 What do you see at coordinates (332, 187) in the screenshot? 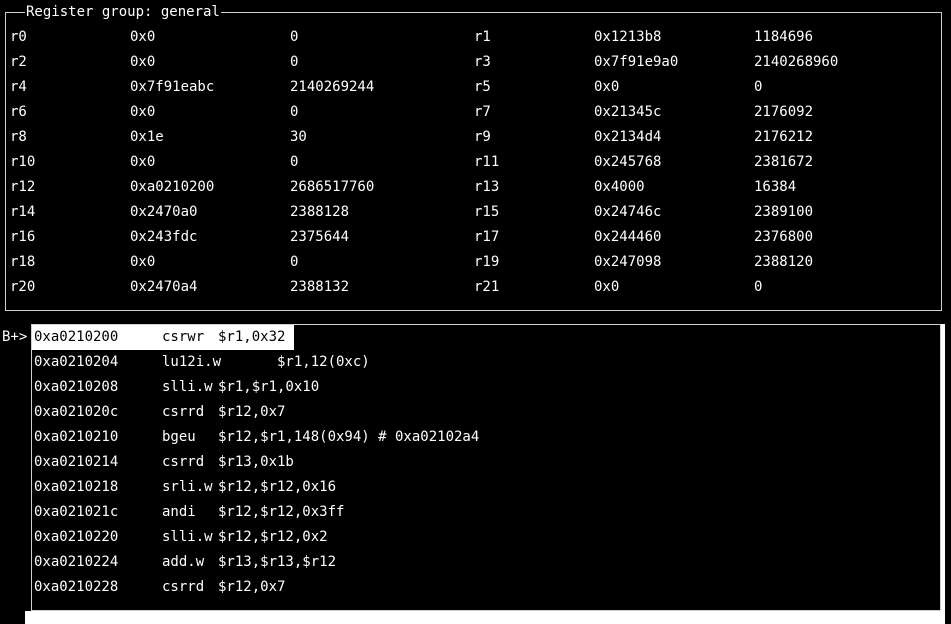
I see `register-dec: 2686517760` at bounding box center [332, 187].